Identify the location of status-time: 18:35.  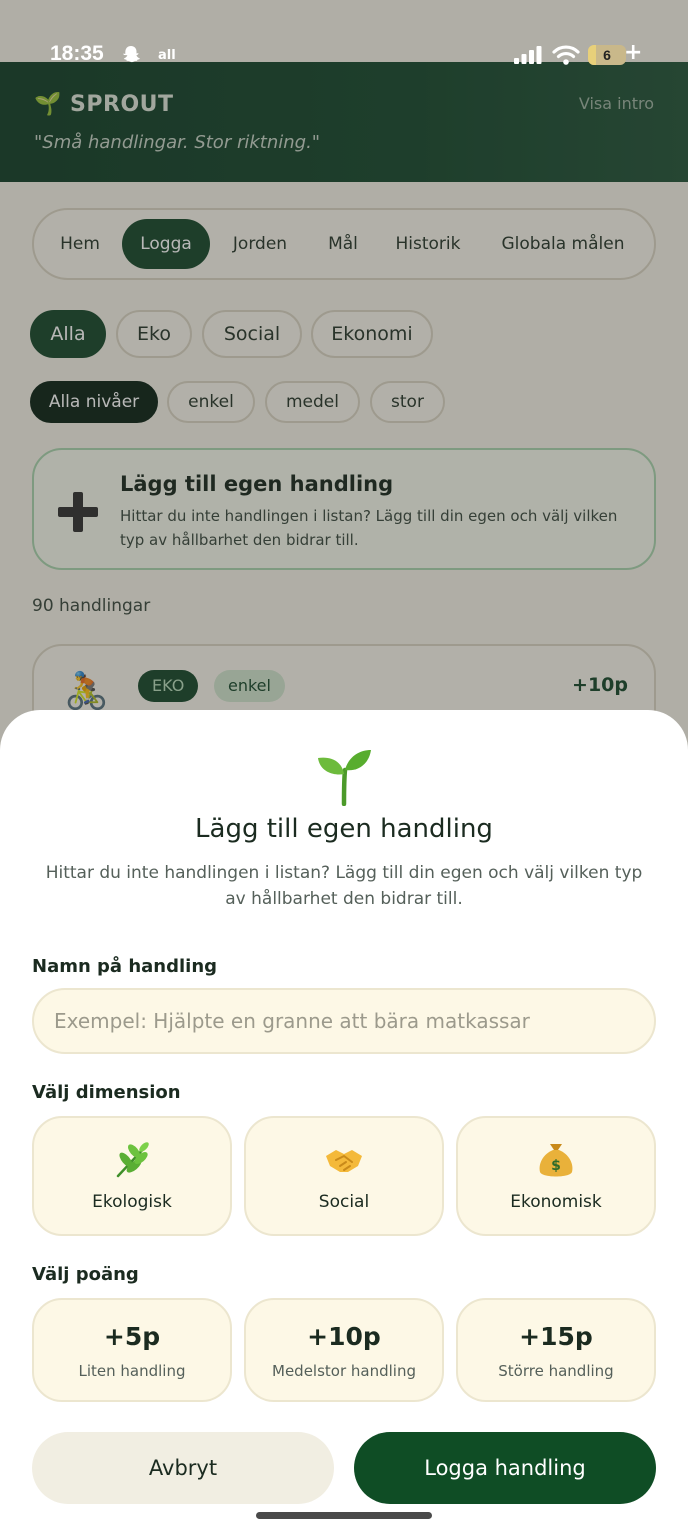
(77, 53).